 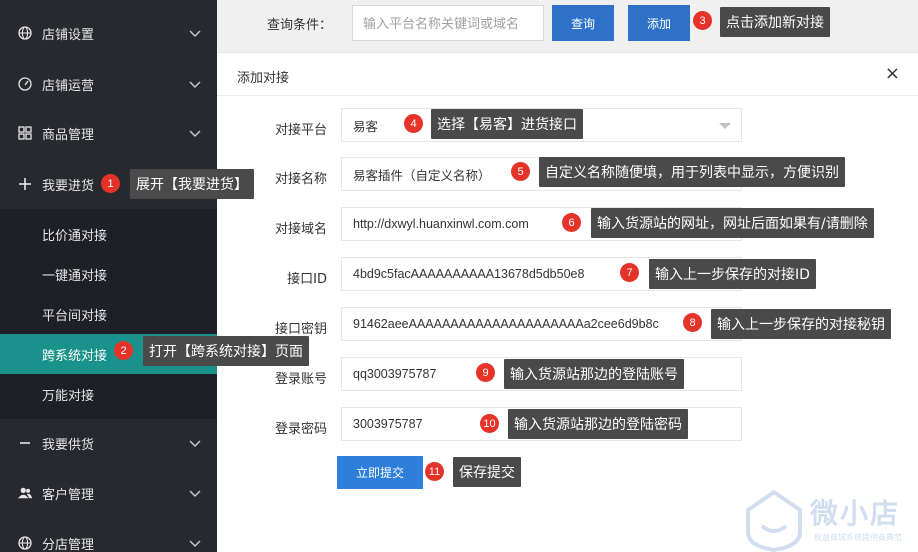 What do you see at coordinates (775, 22) in the screenshot?
I see `step-tip: 点击添加新对接` at bounding box center [775, 22].